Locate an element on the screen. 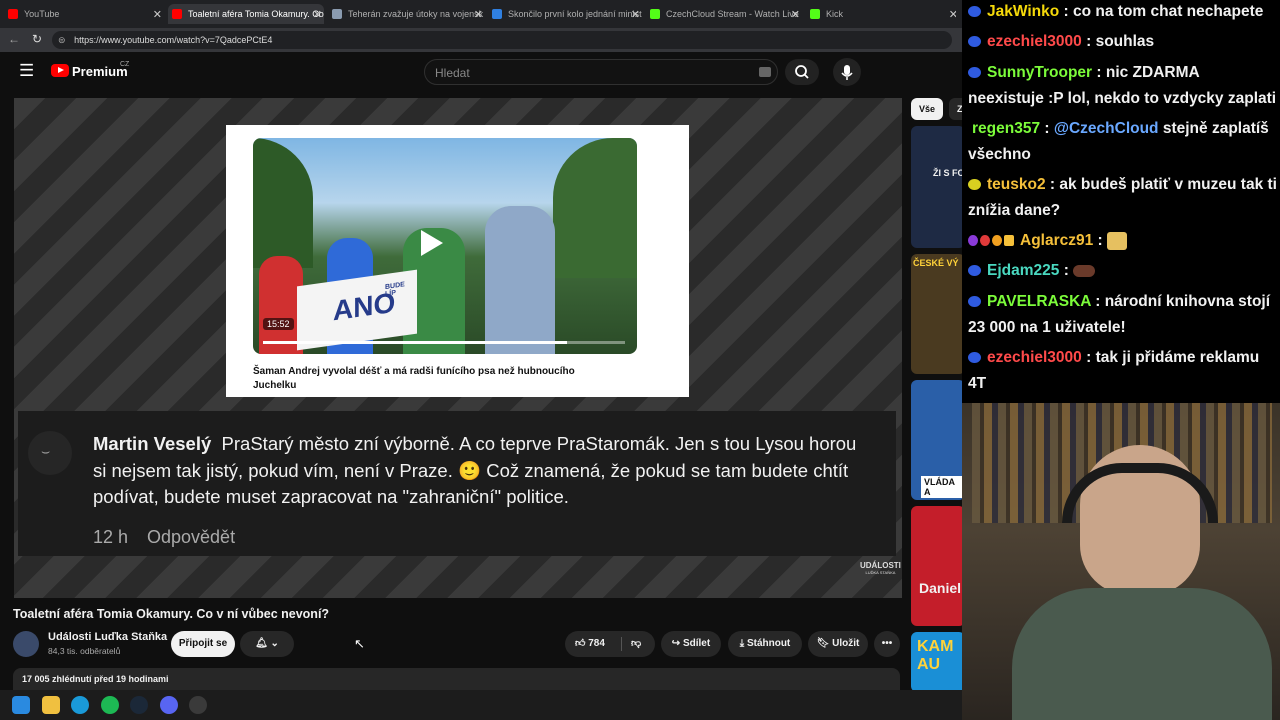 The height and width of the screenshot is (720, 1280). notifications-button: 🔔︎ ⌄ is located at coordinates (267, 644).